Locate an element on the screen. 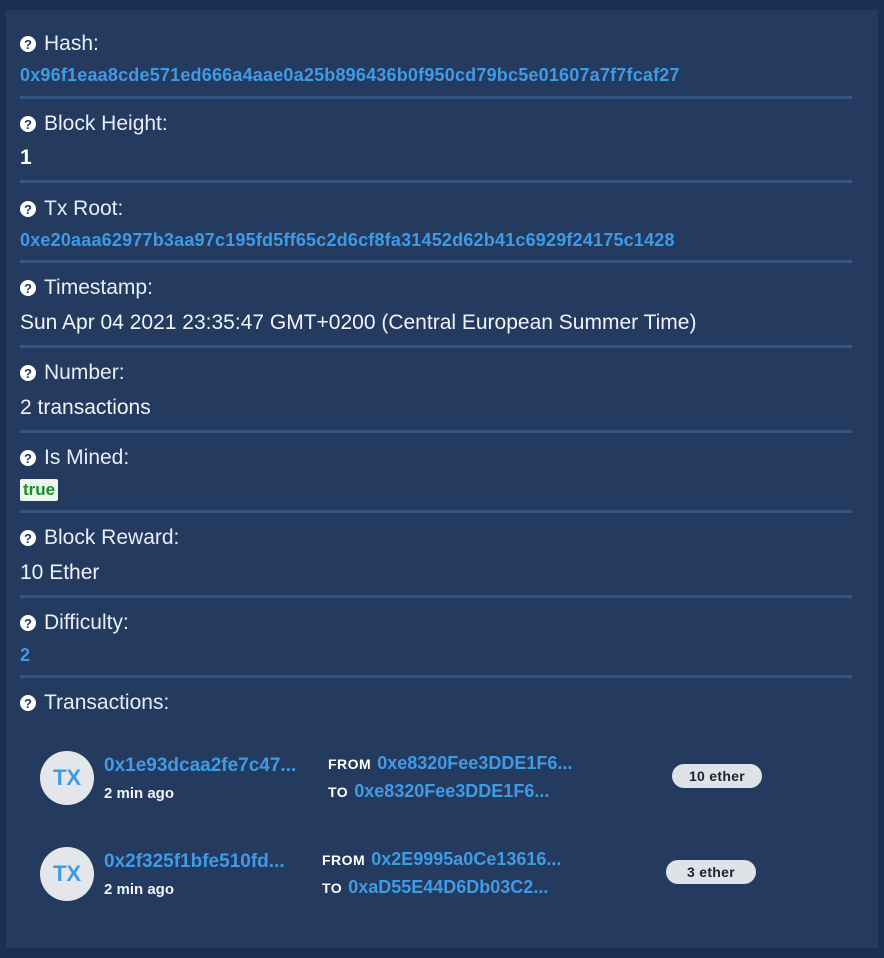  hash-field: ? Hash: is located at coordinates (436, 44).